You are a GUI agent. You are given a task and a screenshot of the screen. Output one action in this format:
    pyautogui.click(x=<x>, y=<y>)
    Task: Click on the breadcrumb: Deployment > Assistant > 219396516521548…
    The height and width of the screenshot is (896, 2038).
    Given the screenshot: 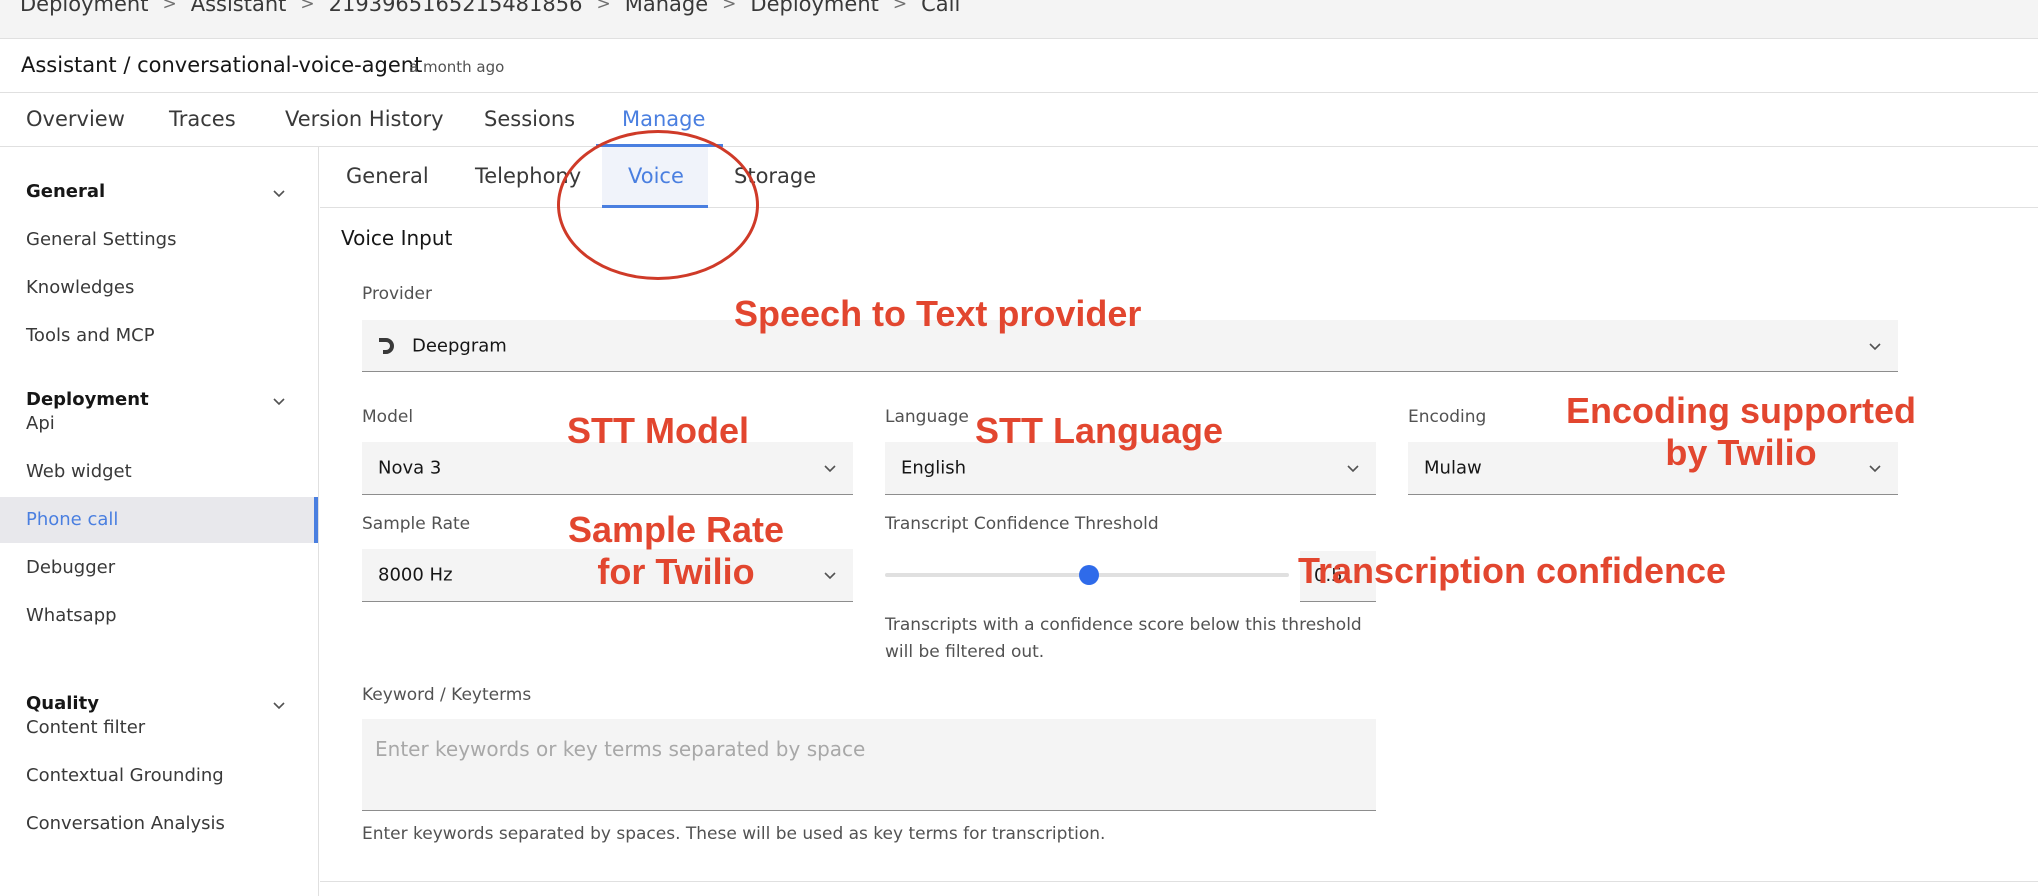 What is the action you would take?
    pyautogui.click(x=490, y=8)
    